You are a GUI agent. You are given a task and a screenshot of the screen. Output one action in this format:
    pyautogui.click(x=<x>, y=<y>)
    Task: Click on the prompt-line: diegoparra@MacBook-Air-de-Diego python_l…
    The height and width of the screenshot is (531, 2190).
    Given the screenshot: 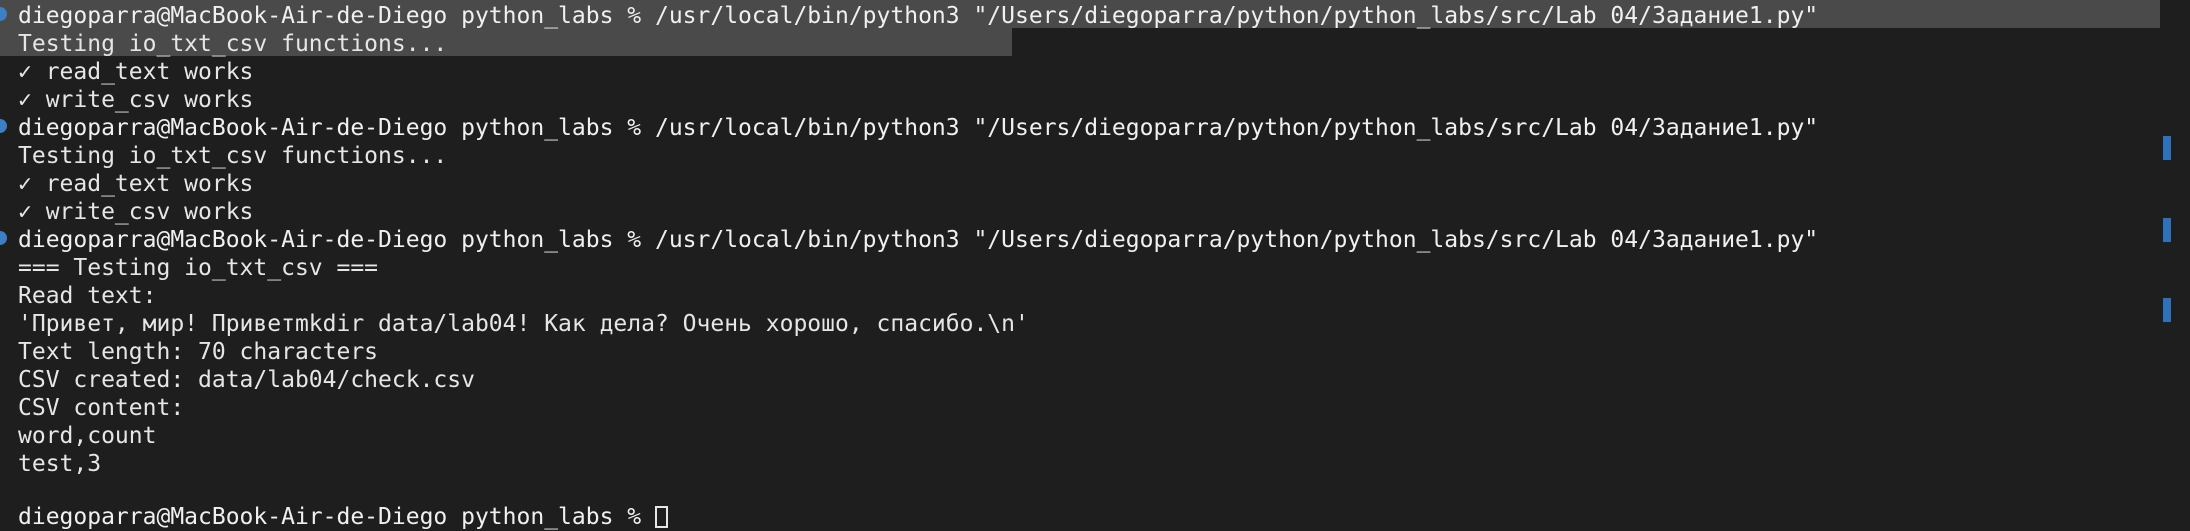 What is the action you would take?
    pyautogui.click(x=343, y=517)
    